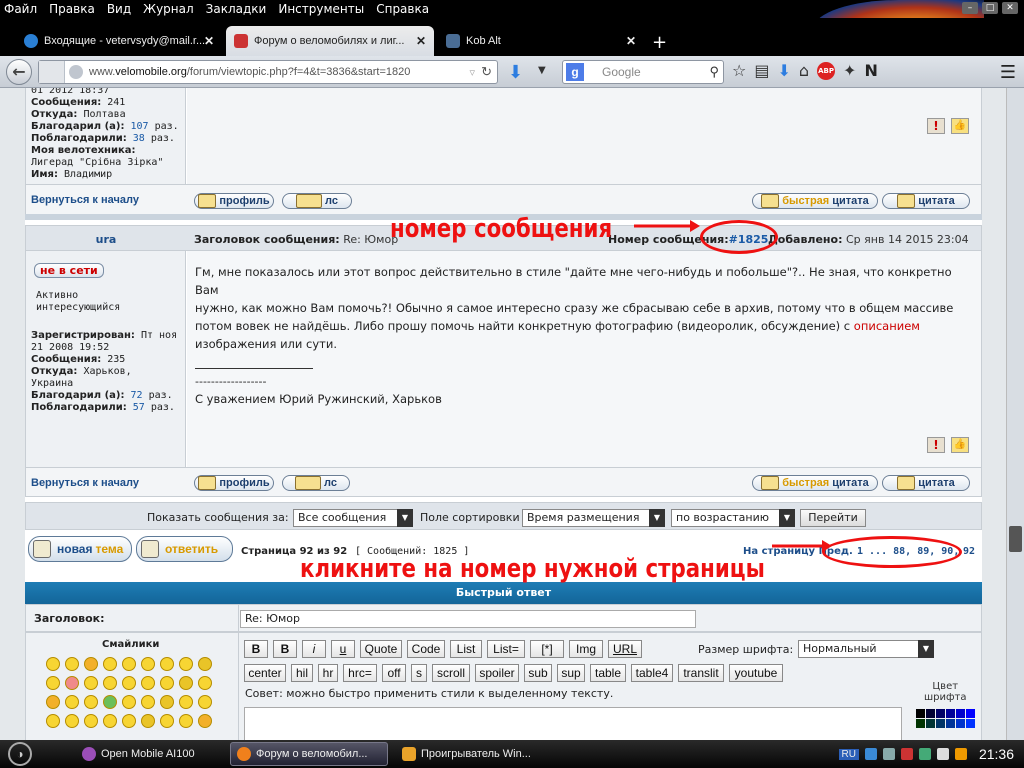  Describe the element at coordinates (571, 673) in the screenshot. I see `format-button-sup: sup` at that location.